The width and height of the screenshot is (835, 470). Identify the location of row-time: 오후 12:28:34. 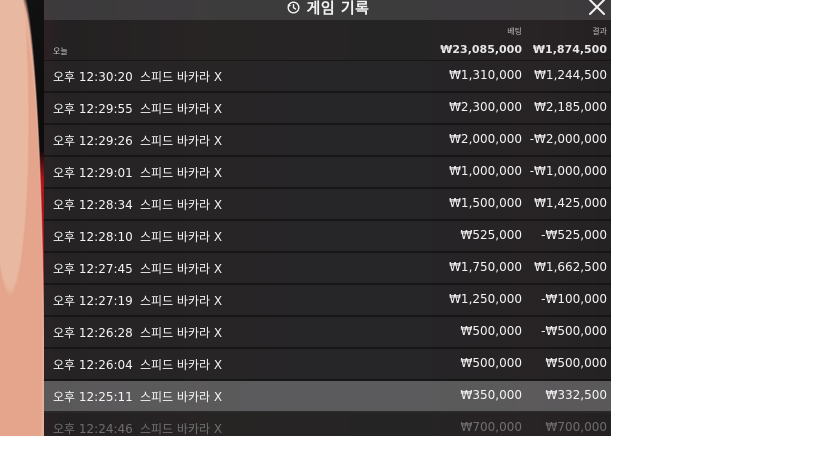
(93, 205).